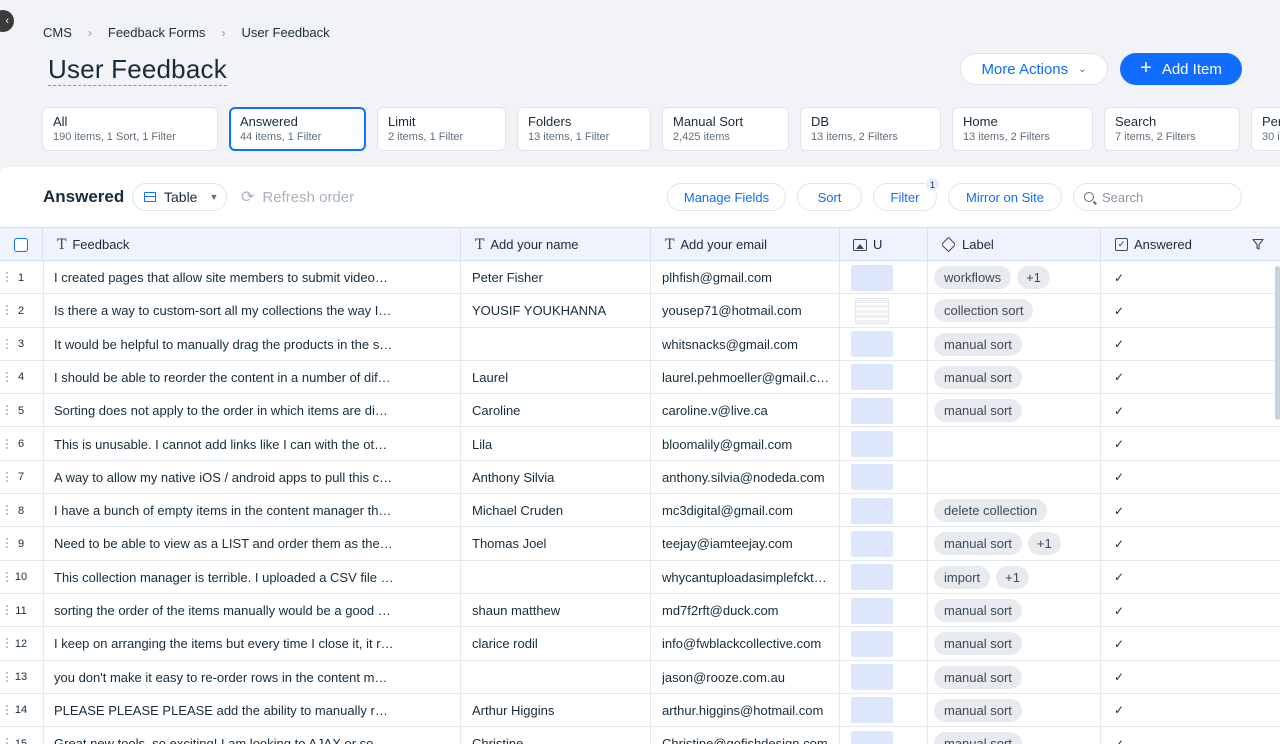  Describe the element at coordinates (556, 710) in the screenshot. I see `name-cell: Arthur Higgins` at that location.